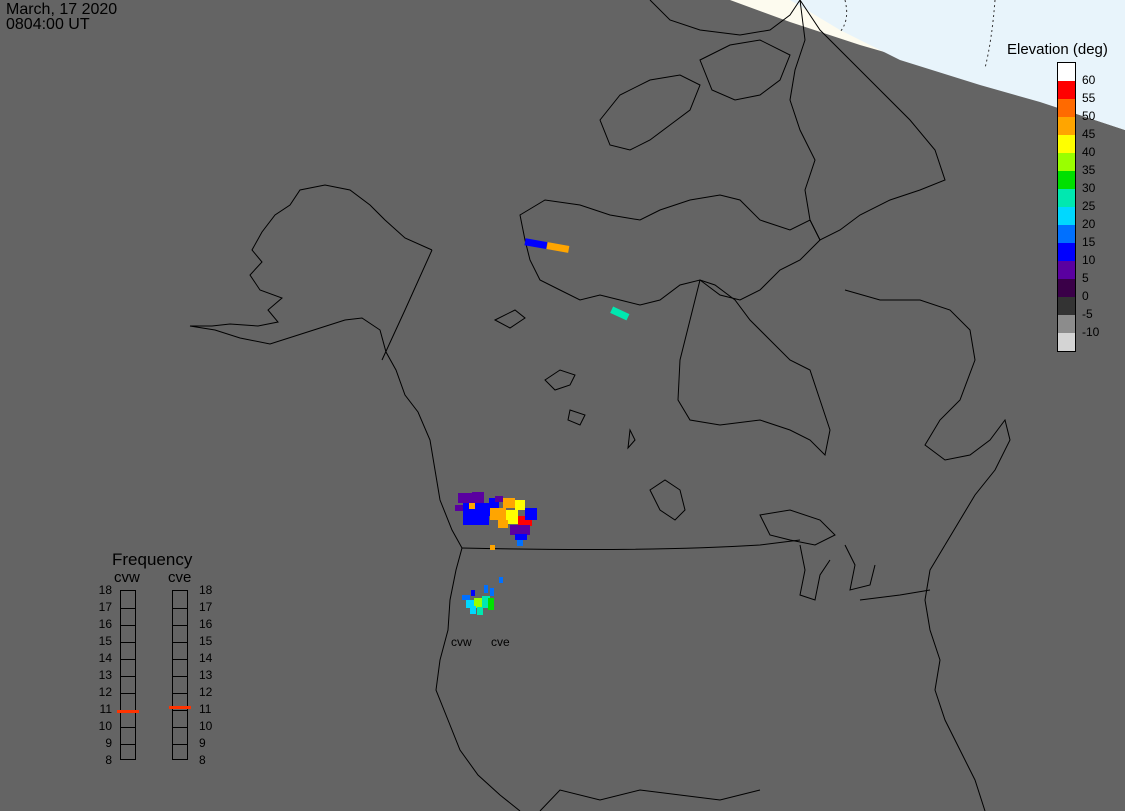  Describe the element at coordinates (1089, 80) in the screenshot. I see `legend-label: 60` at that location.